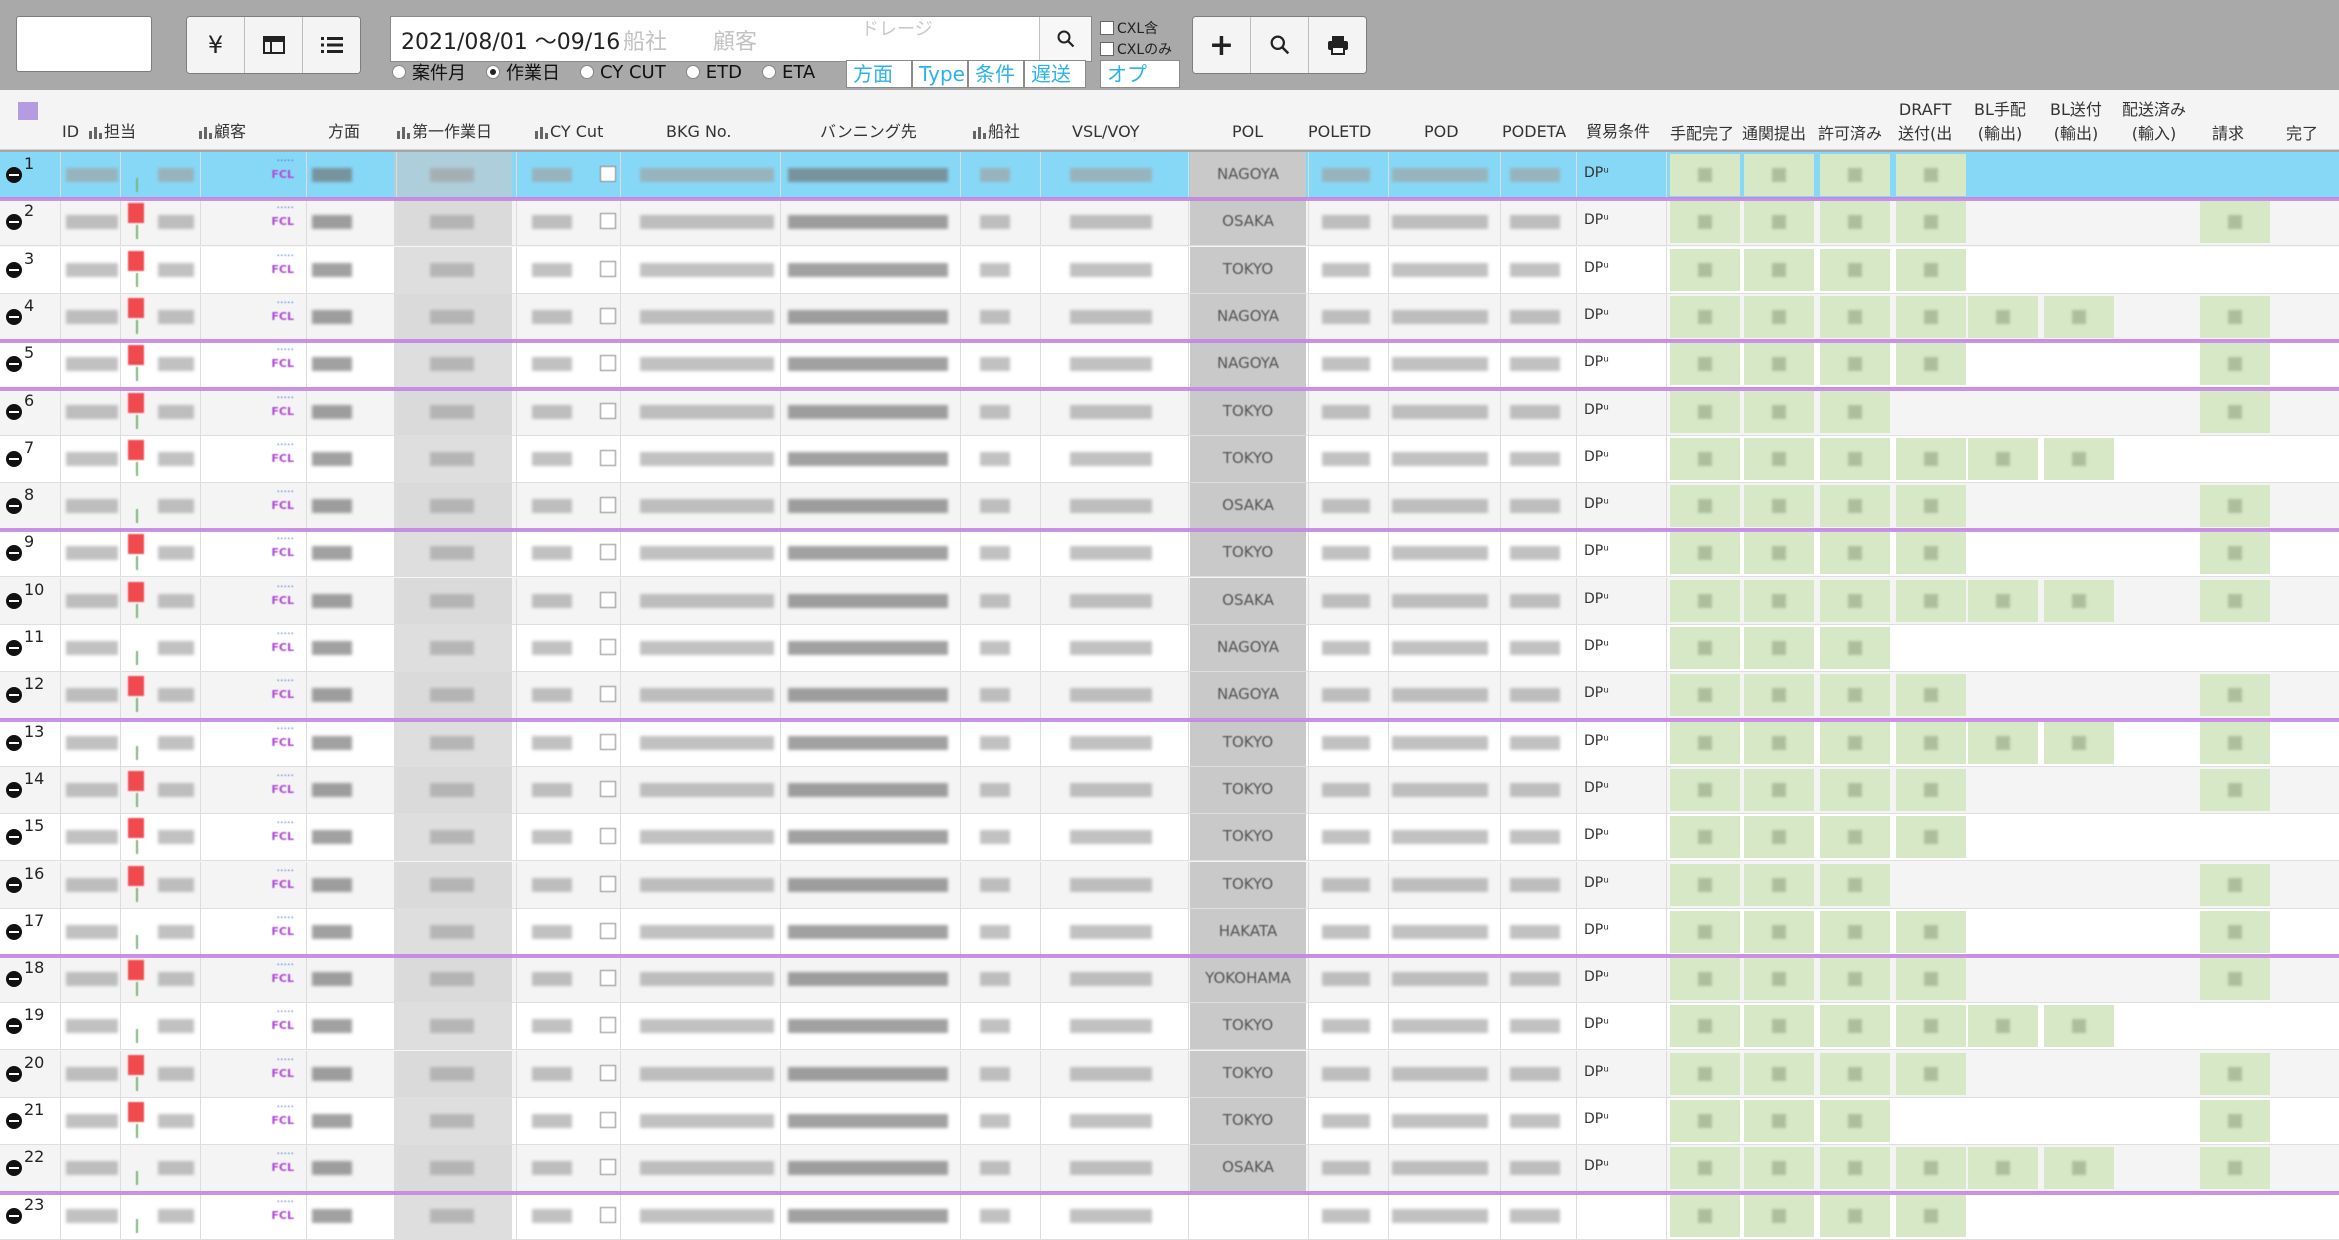  I want to click on list-button, so click(331, 45).